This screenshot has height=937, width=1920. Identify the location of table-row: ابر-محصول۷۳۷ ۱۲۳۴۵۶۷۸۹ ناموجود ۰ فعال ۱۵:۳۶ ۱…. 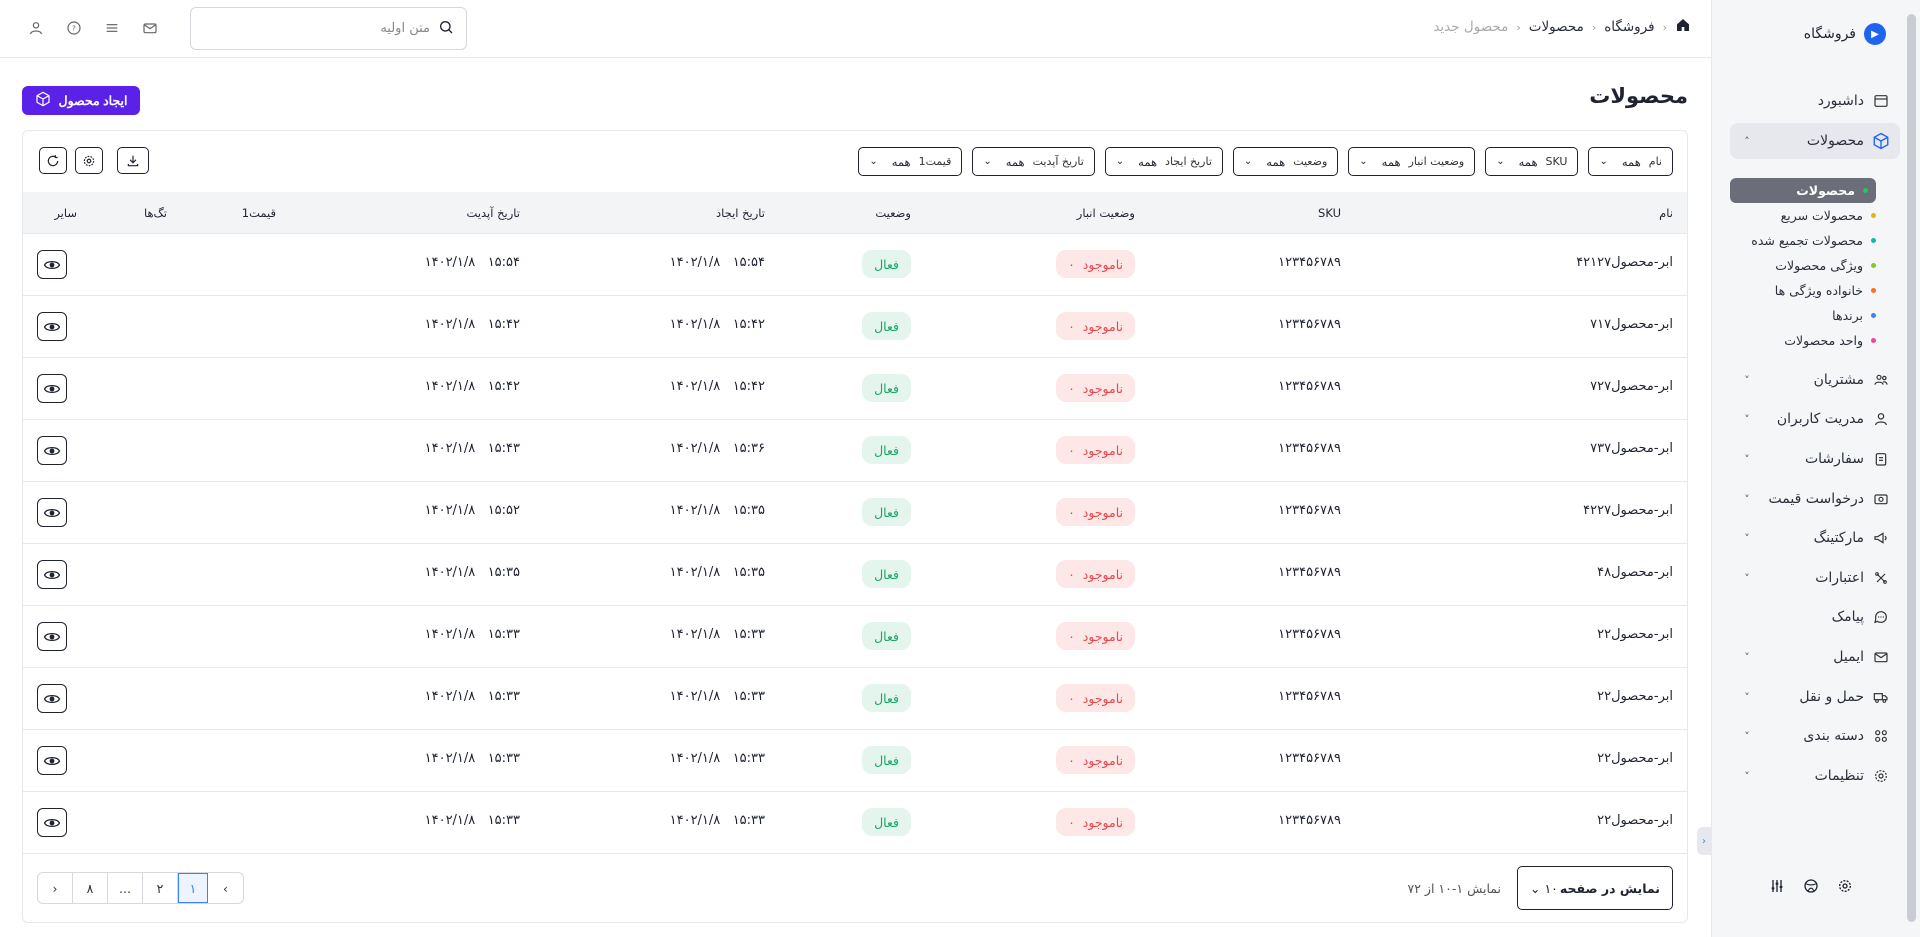
(855, 451).